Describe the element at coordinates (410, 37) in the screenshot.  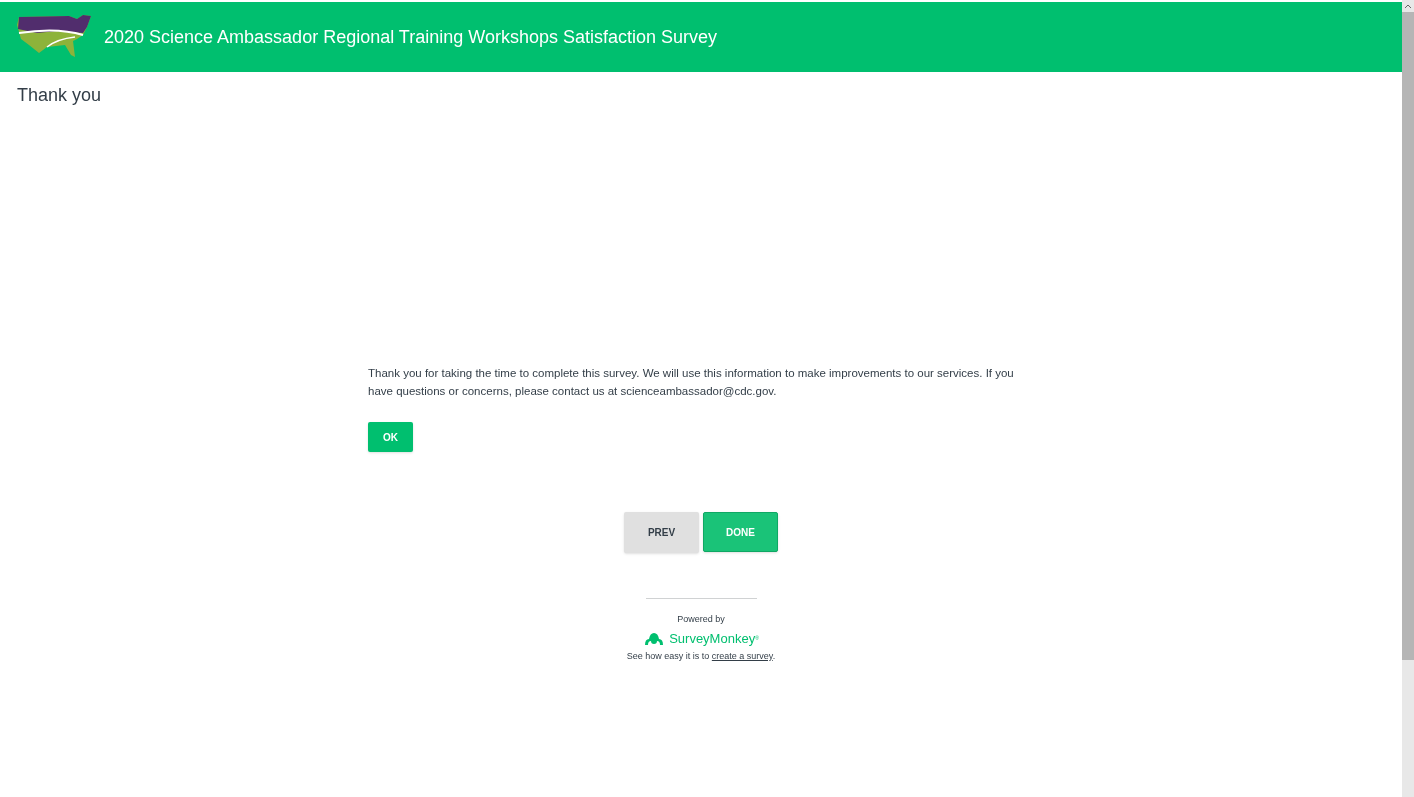
I see `survey-title: 2020 Science Ambassador Regional Training Workshops Satisfaction Survey` at that location.